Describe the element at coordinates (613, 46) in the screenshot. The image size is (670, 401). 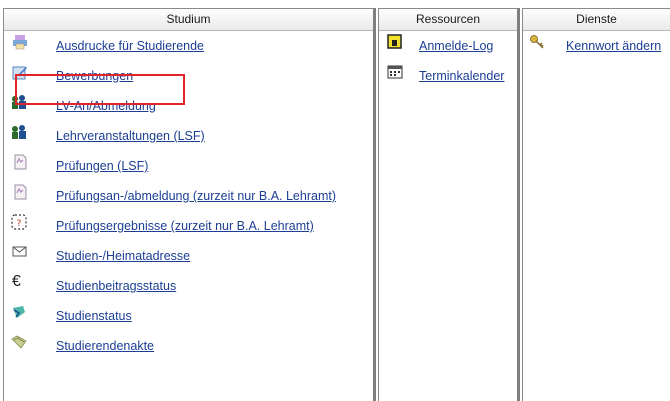
I see `dienste-link-kennwort: Kennwort ändern` at that location.